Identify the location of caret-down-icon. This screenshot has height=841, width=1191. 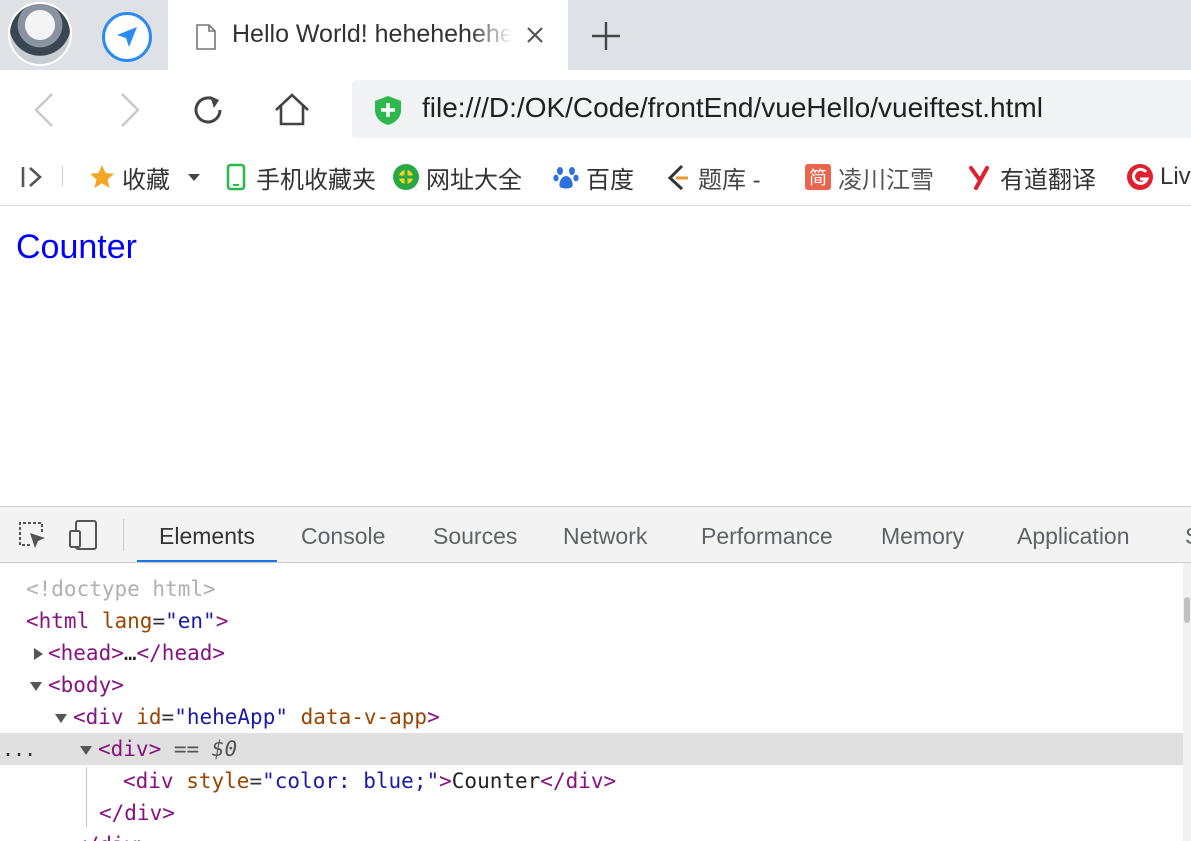
(194, 177).